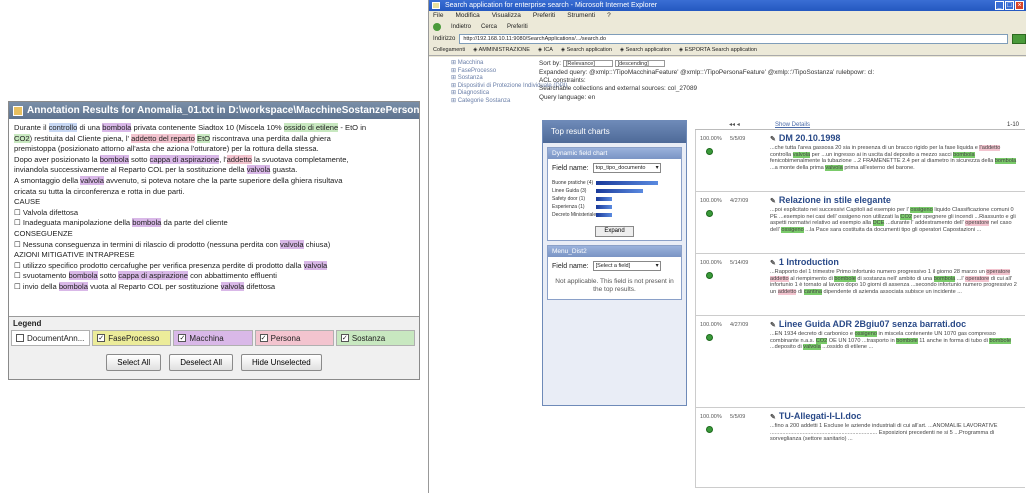 This screenshot has width=1026, height=493. I want to click on maximize-icon: □, so click(1009, 5).